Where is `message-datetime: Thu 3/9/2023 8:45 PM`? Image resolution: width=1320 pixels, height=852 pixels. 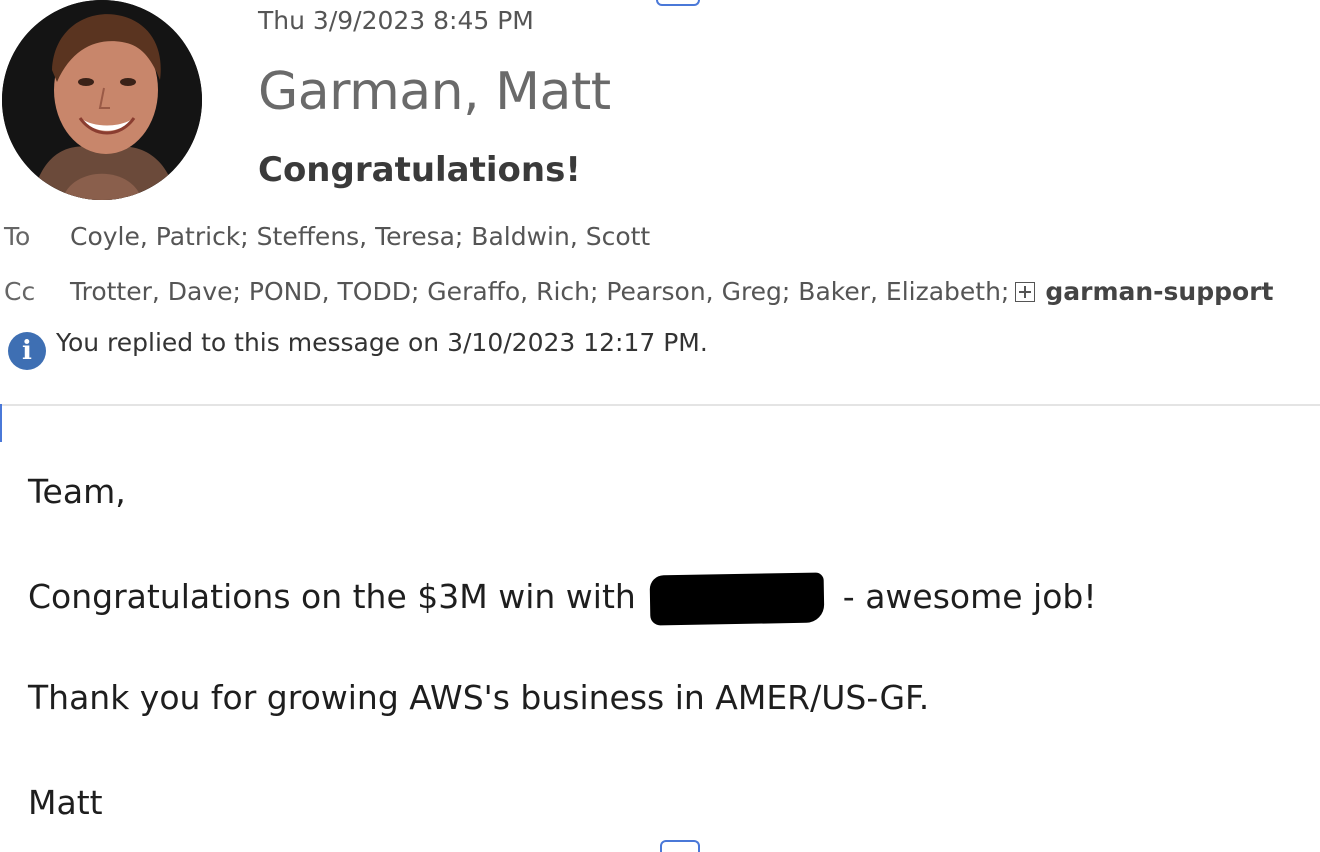
message-datetime: Thu 3/9/2023 8:45 PM is located at coordinates (396, 20).